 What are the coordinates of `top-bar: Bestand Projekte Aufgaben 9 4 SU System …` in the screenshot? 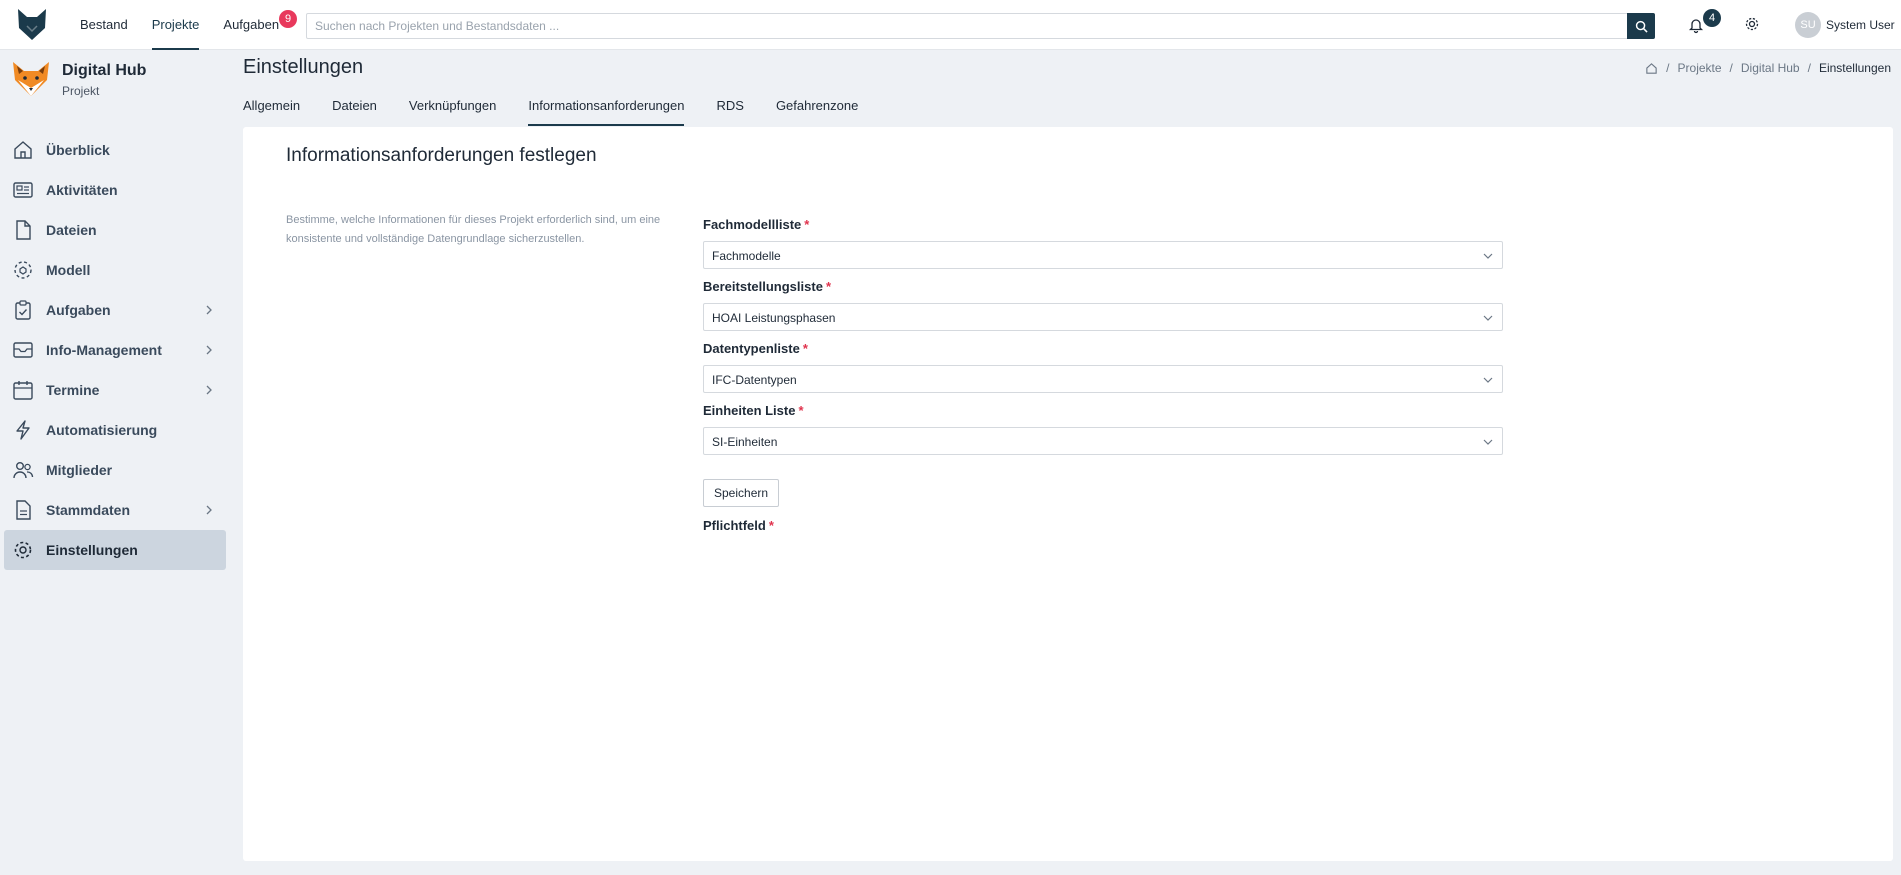 It's located at (950, 25).